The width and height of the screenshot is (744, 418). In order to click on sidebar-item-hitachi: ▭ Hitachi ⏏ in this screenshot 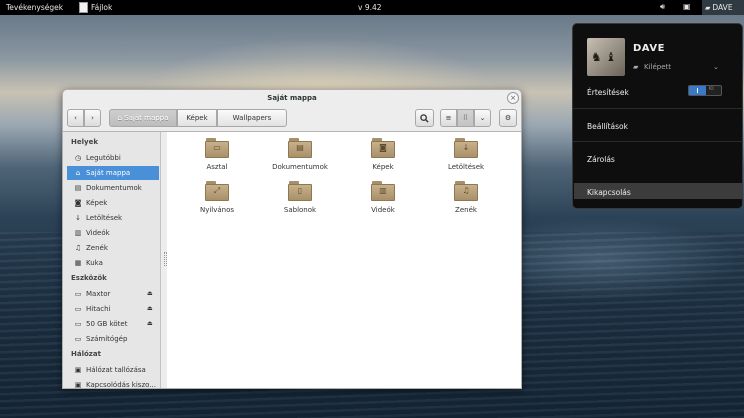, I will do `click(113, 309)`.